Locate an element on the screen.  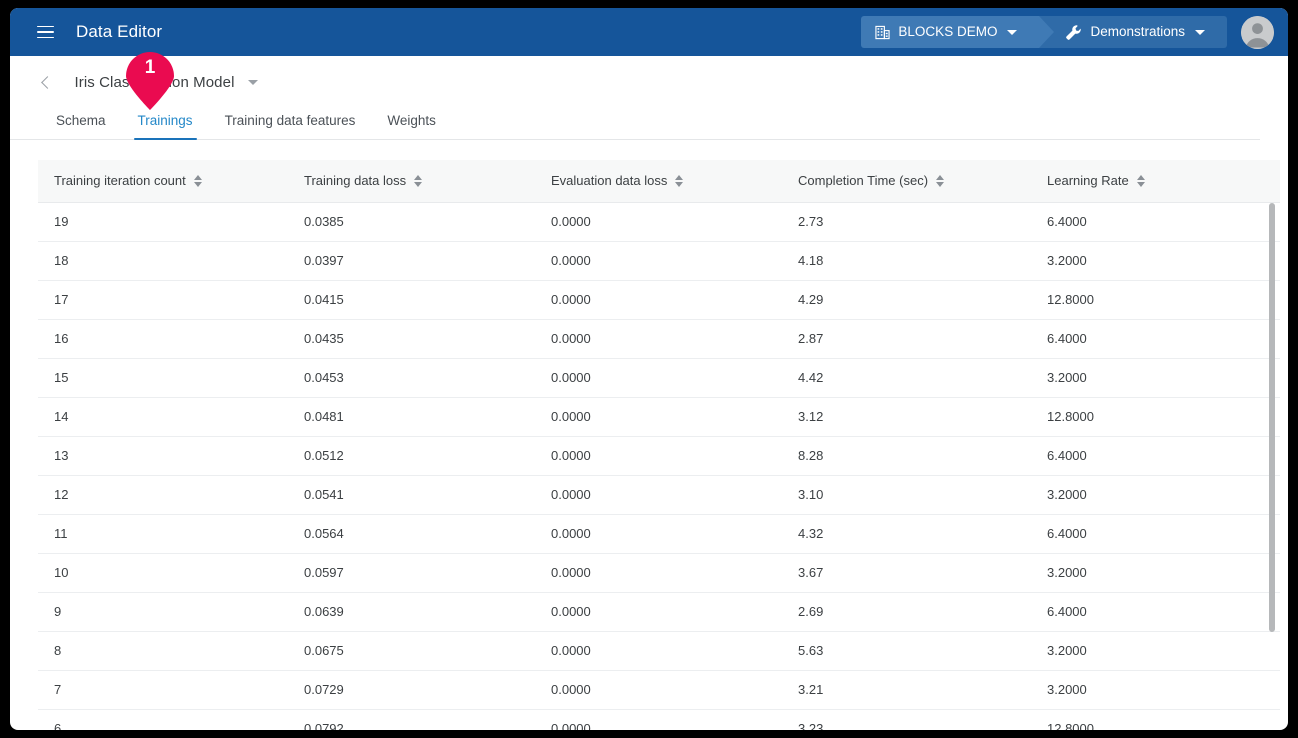
breadcrumb-blocks-demo-label: BLOCKS DEMO is located at coordinates (948, 32).